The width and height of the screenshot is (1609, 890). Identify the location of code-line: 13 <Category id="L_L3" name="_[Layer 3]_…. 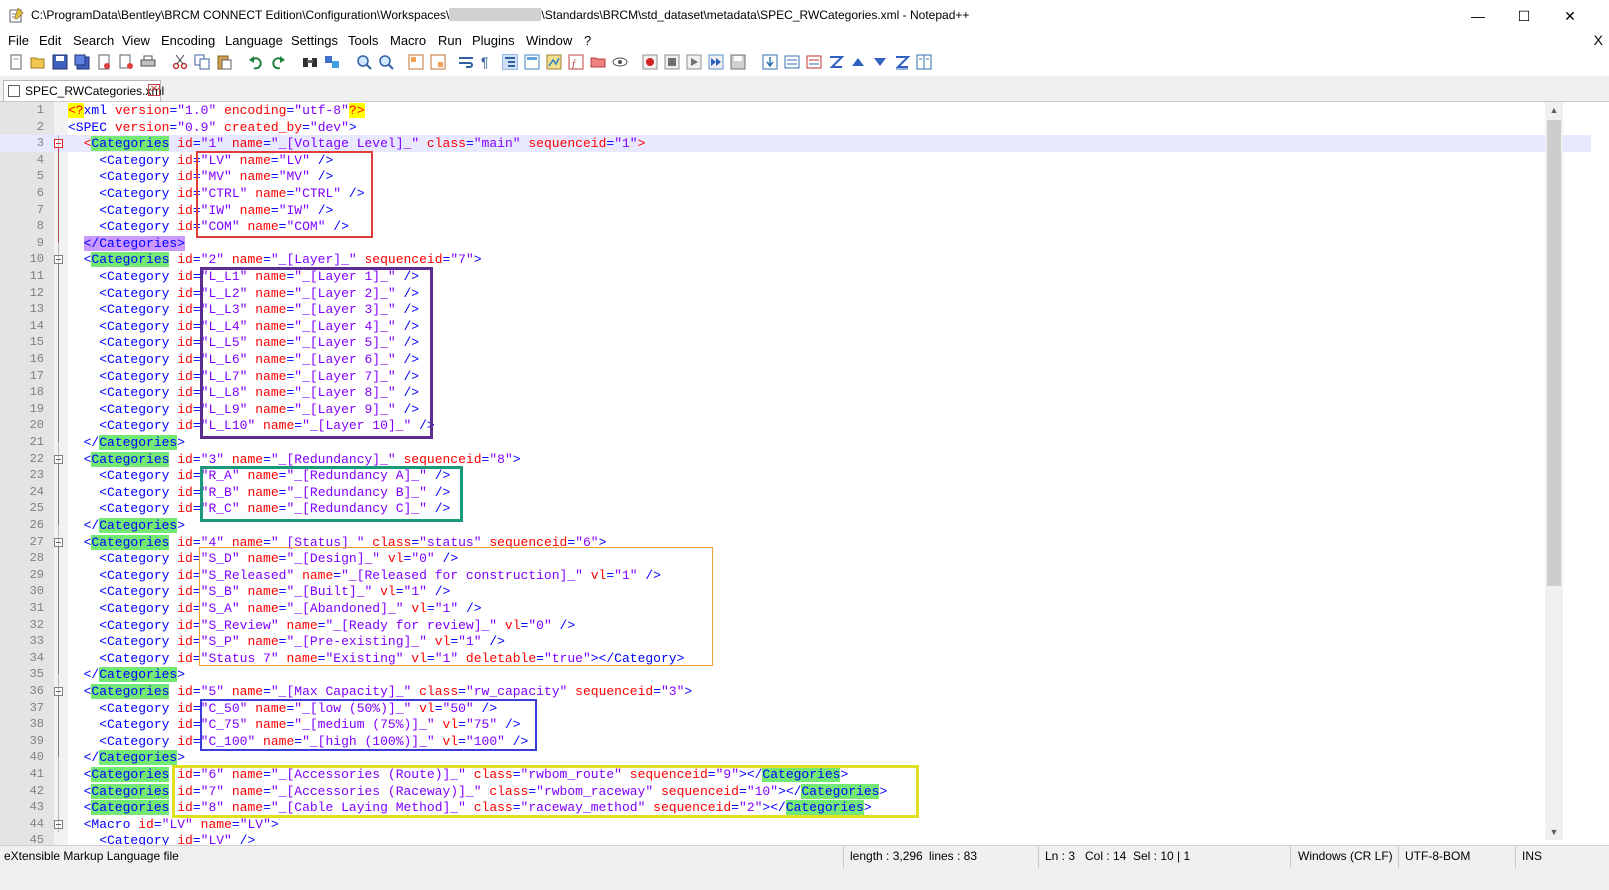
(795, 309).